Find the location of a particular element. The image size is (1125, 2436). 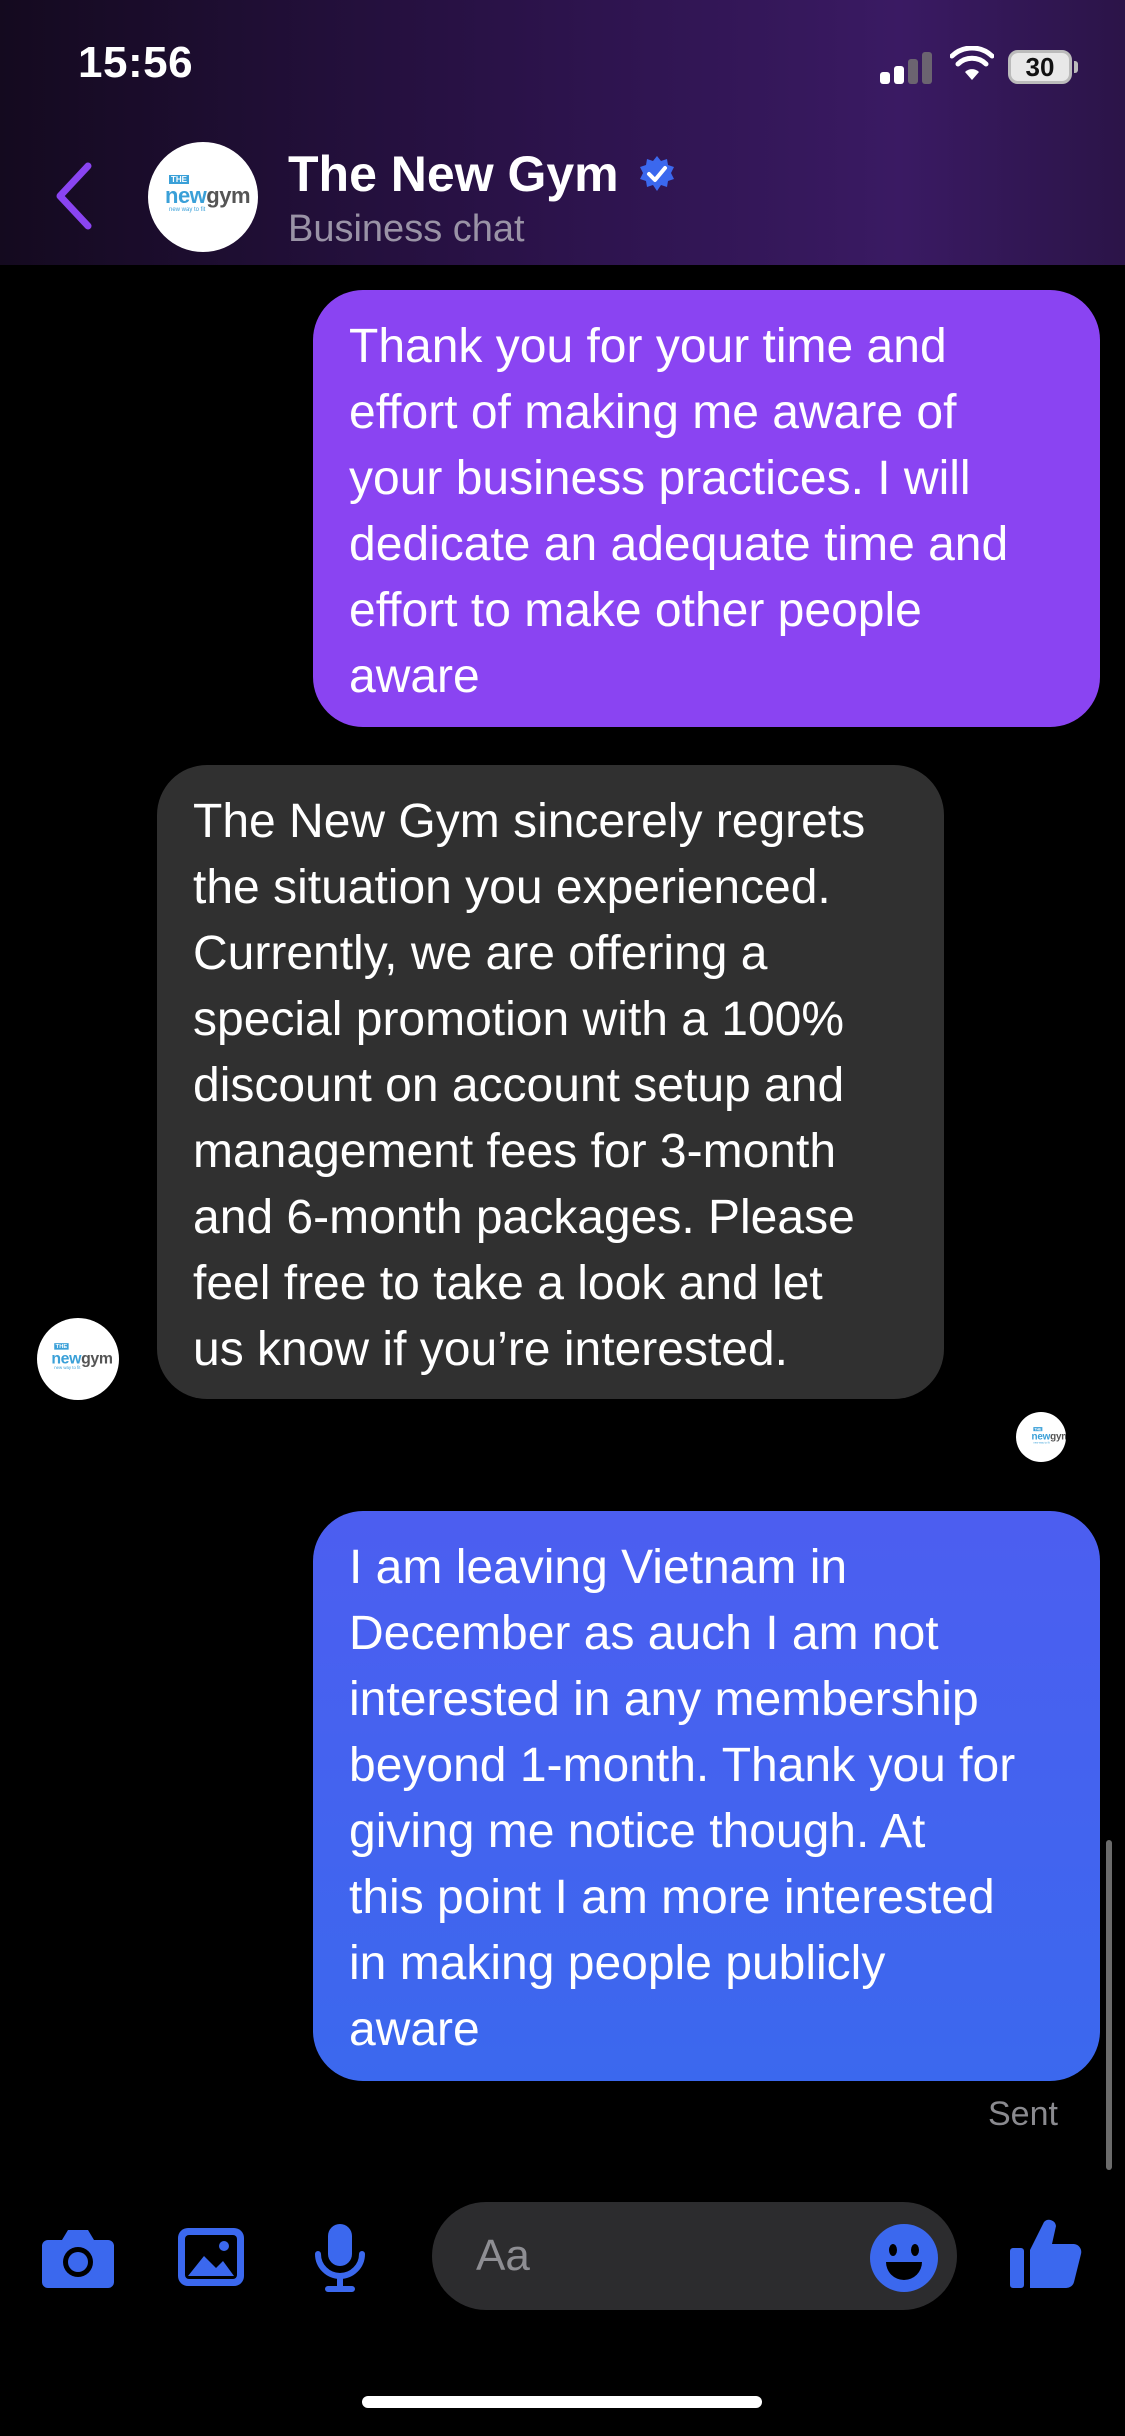

message-status: Sent is located at coordinates (1023, 2114).